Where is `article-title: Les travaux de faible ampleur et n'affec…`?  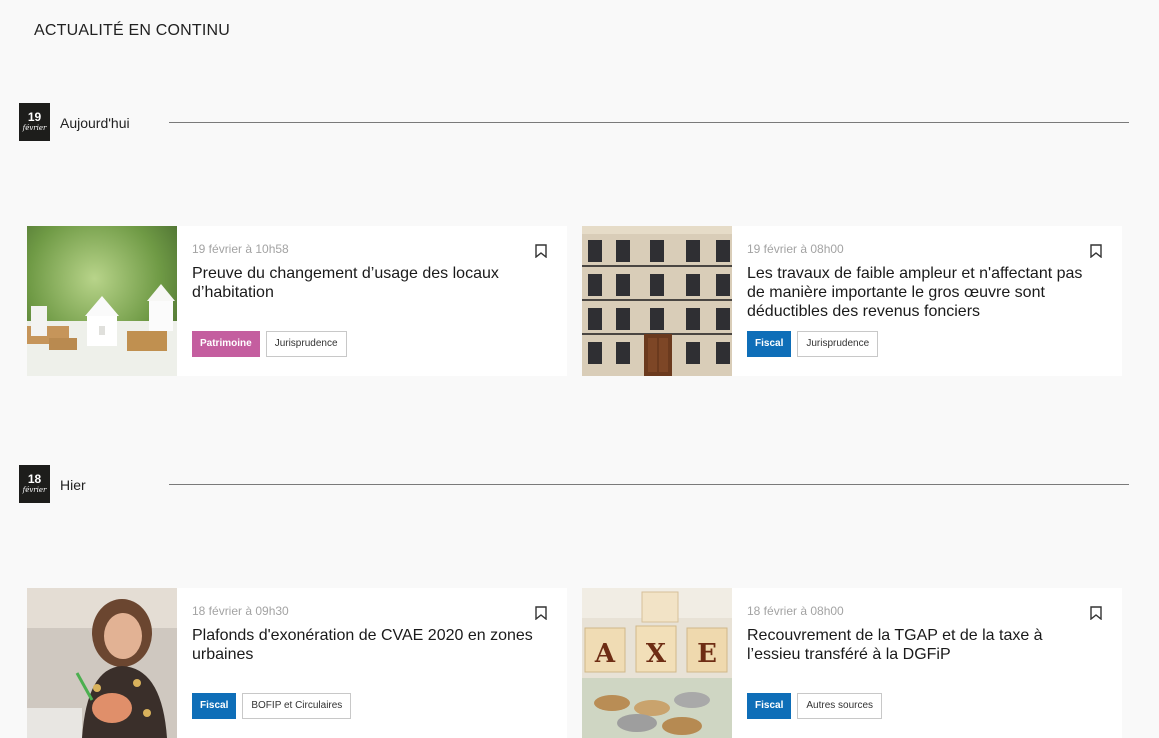 article-title: Les travaux de faible ampleur et n'affec… is located at coordinates (919, 292).